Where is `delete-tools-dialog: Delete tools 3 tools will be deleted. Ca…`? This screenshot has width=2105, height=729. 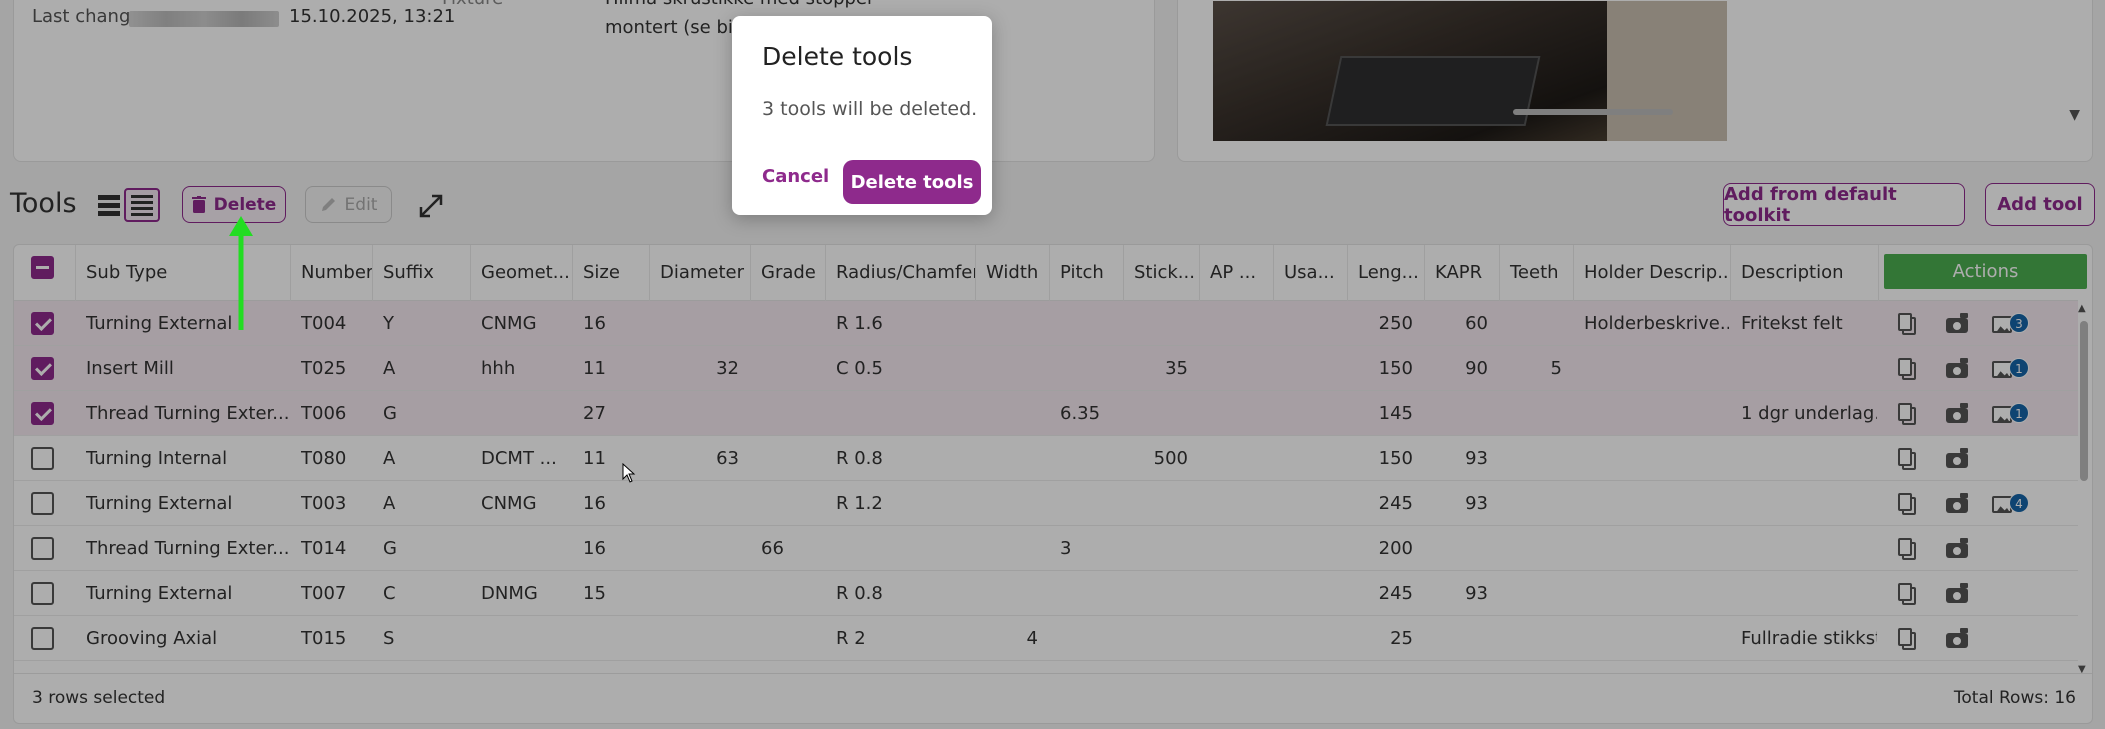 delete-tools-dialog: Delete tools 3 tools will be deleted. Ca… is located at coordinates (862, 115).